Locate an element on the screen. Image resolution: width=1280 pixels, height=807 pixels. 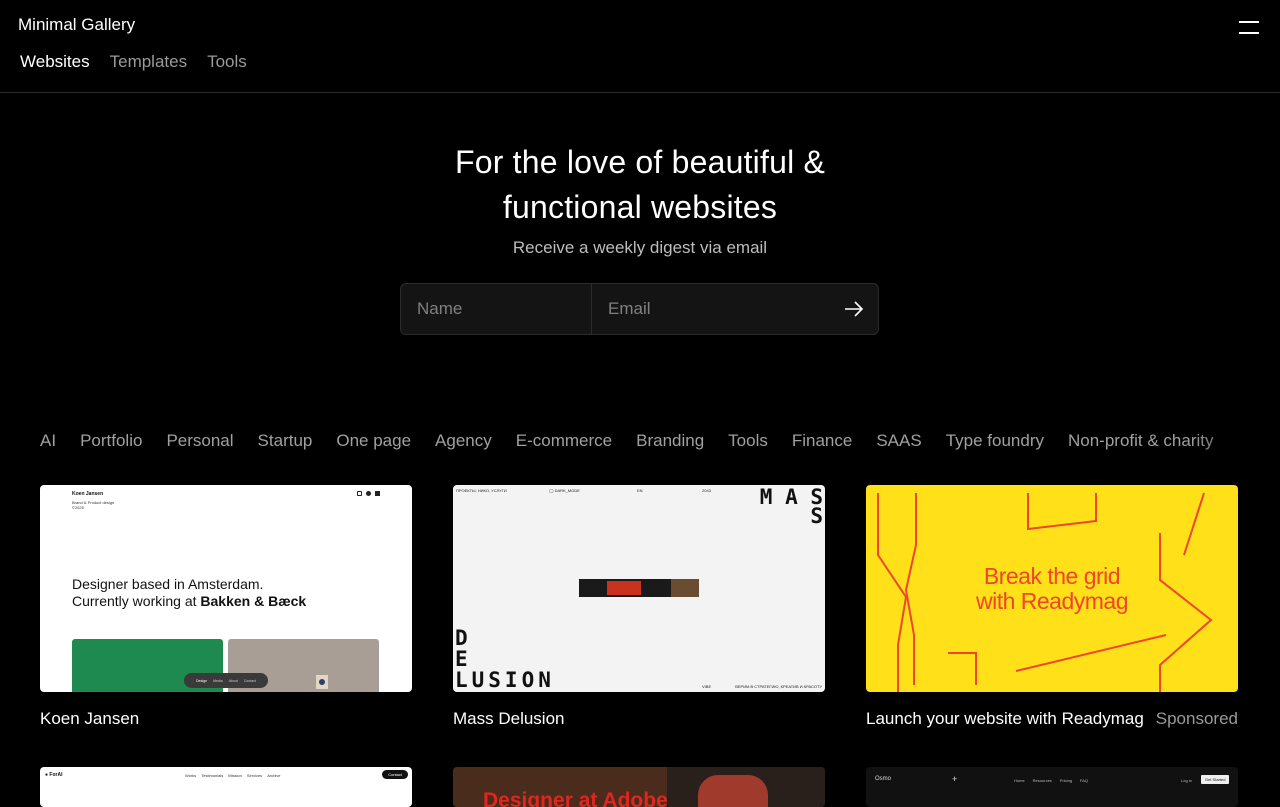
filter-startup: Startup is located at coordinates (285, 441).